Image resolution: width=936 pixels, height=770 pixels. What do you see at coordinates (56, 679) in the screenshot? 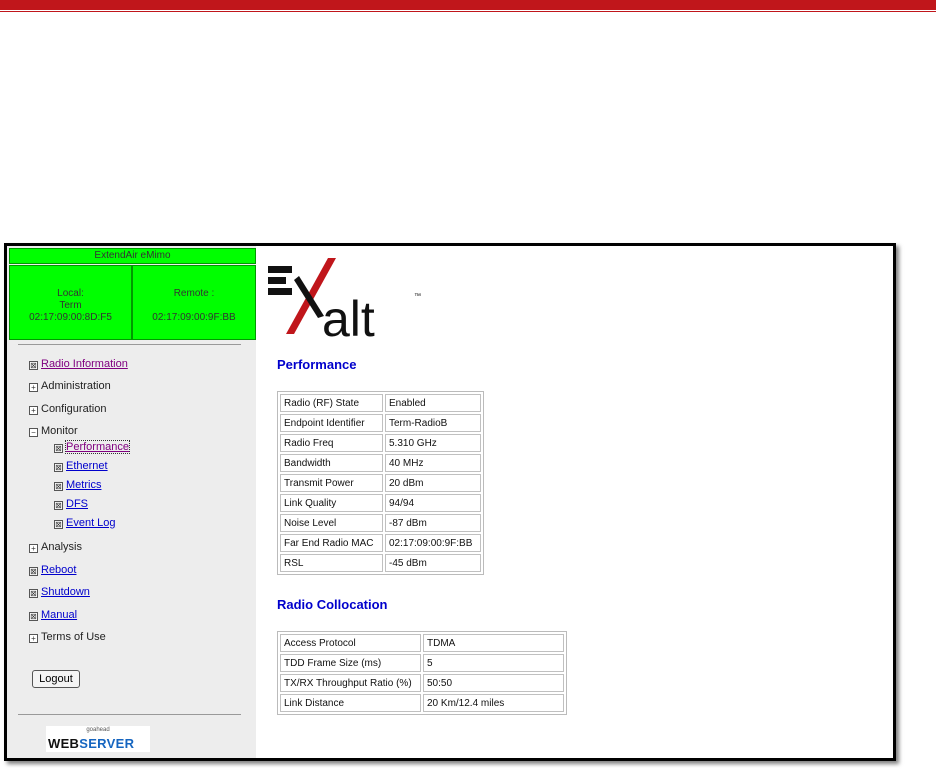
I see `logout-button: Logout` at bounding box center [56, 679].